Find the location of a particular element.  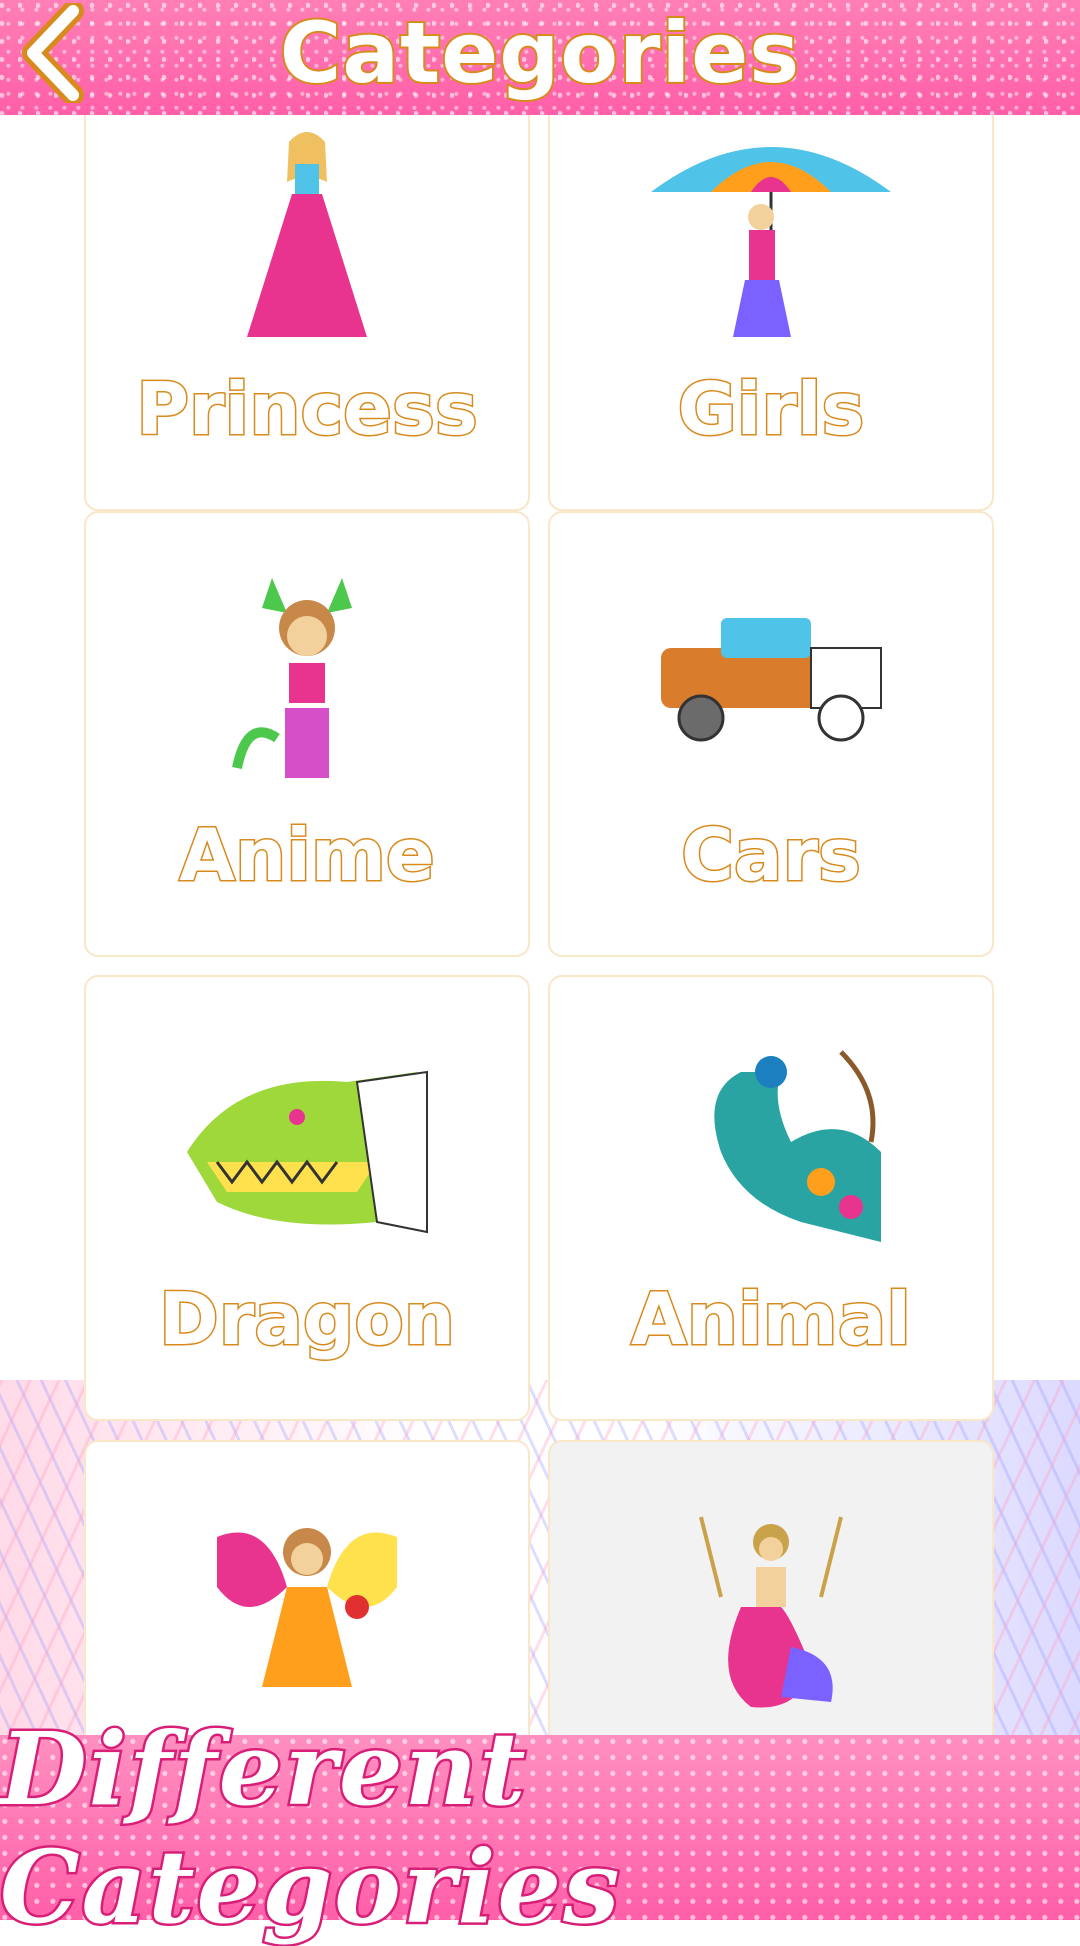

fairy-illustration is located at coordinates (307, 1607).